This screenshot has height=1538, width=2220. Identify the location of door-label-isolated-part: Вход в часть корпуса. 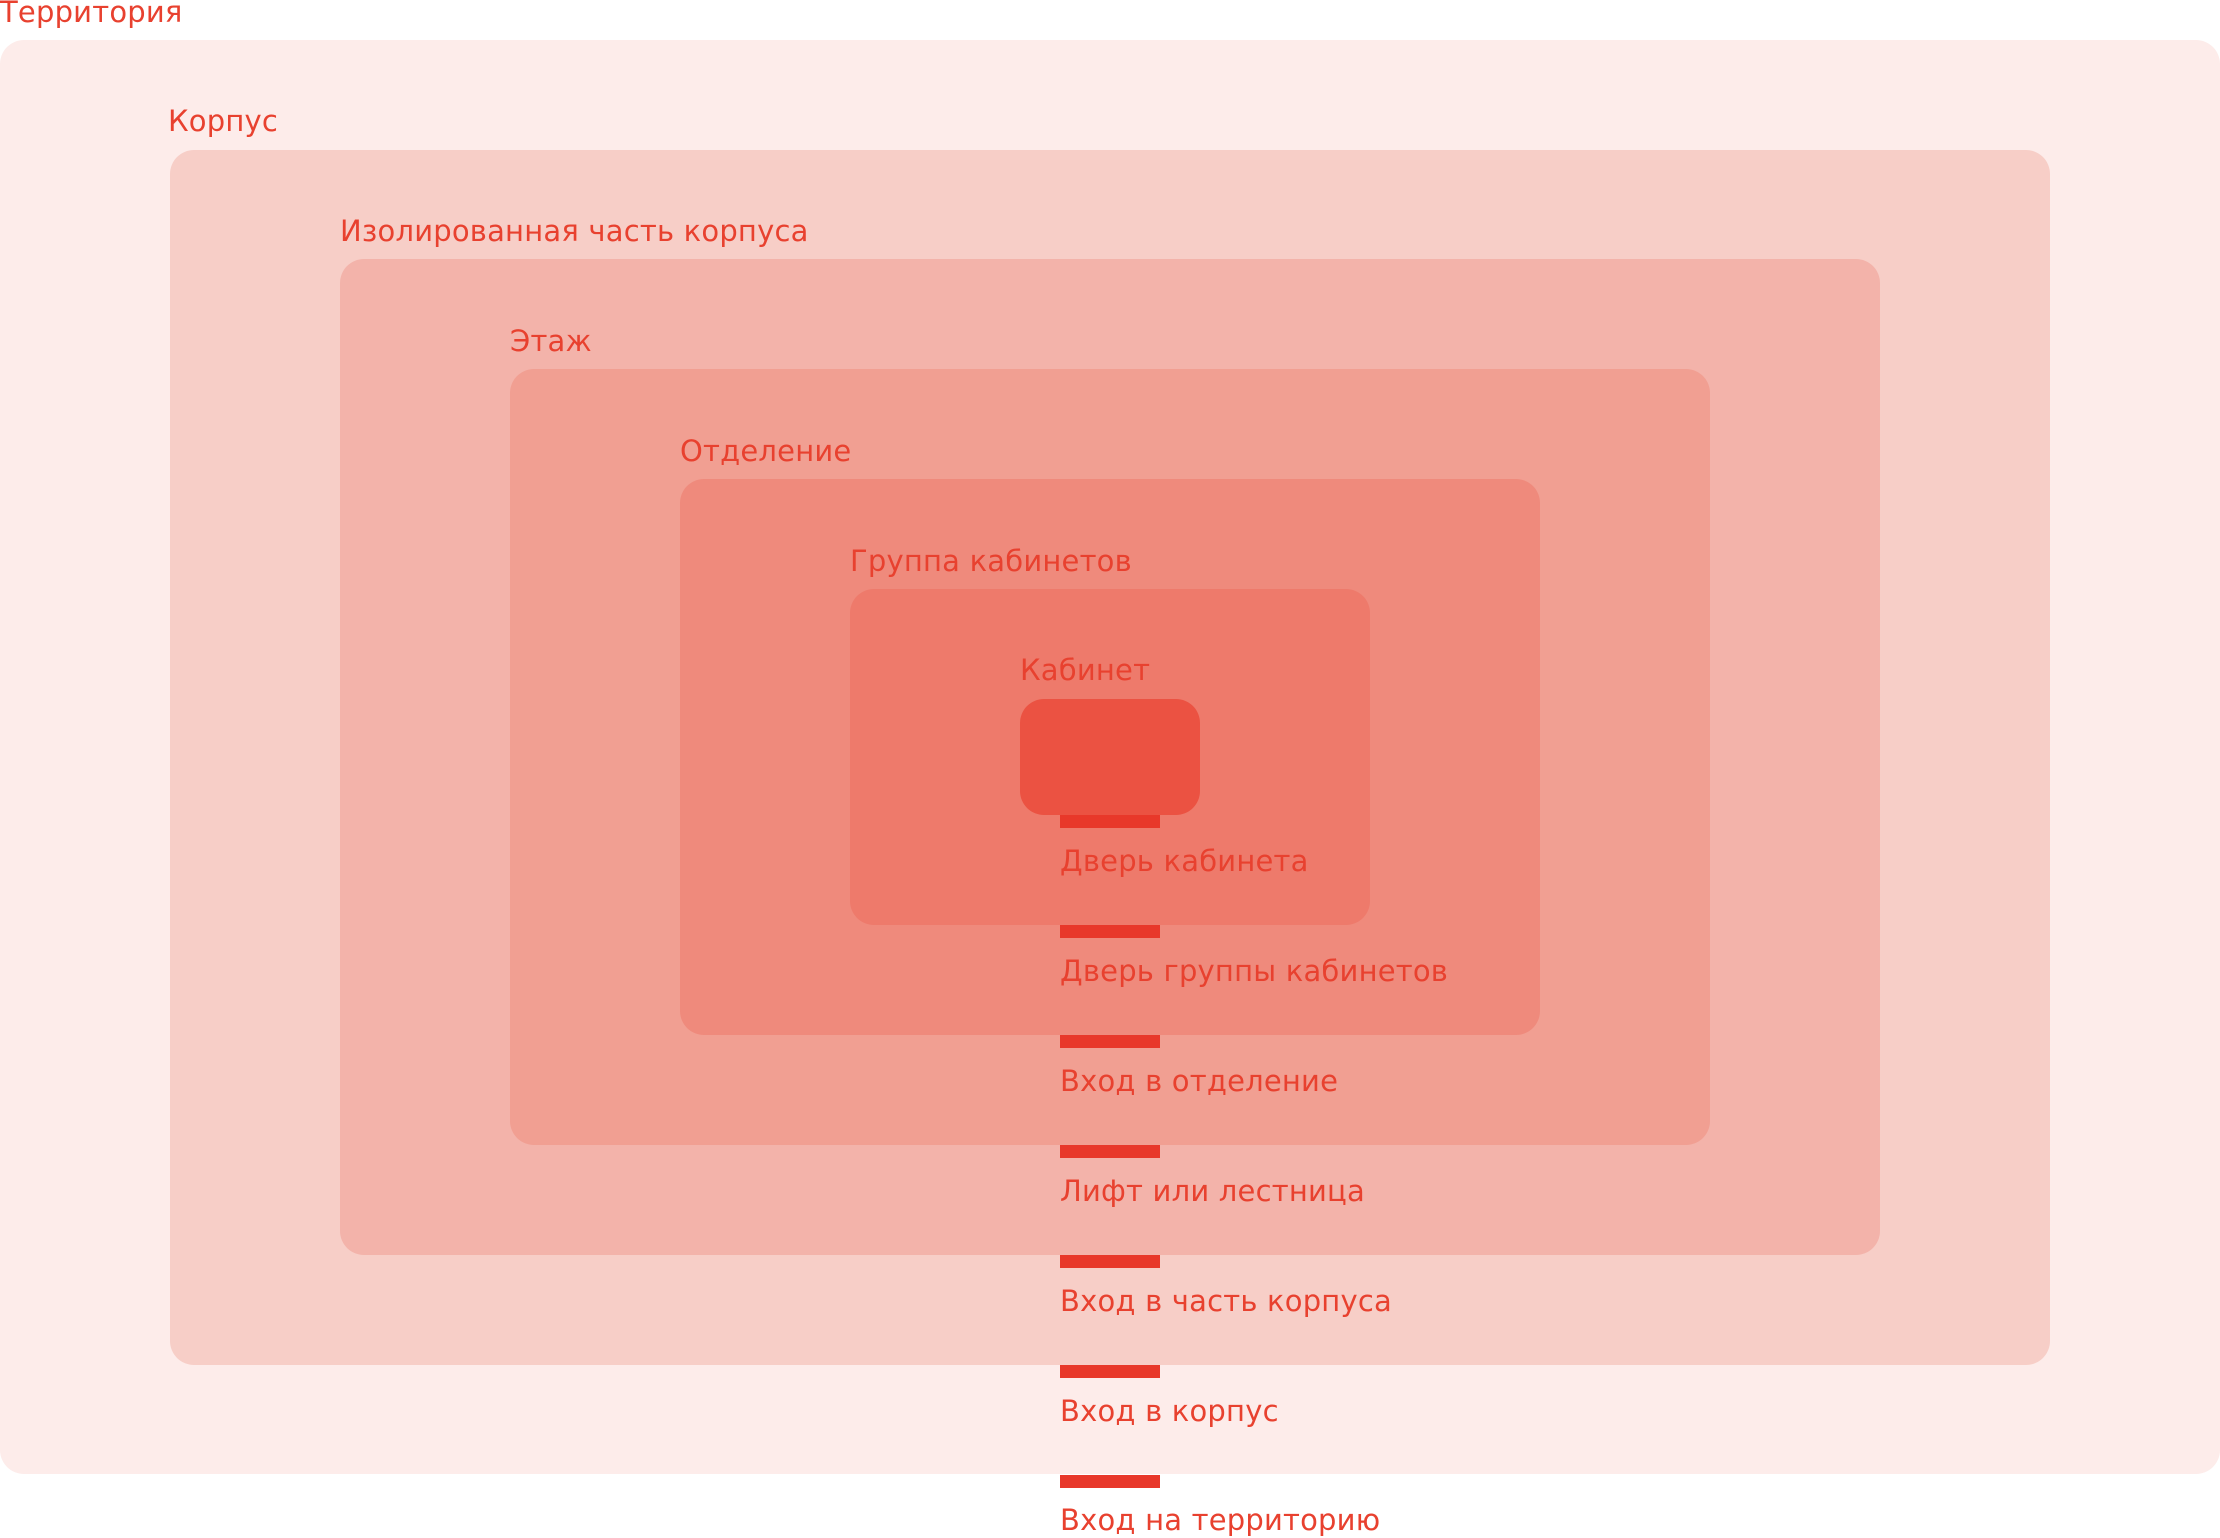
(1226, 1301).